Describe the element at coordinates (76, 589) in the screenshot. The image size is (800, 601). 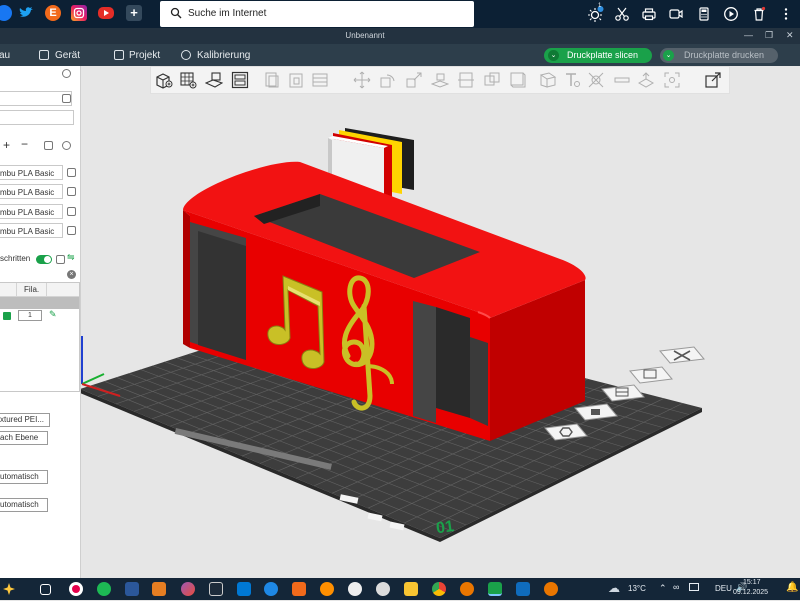
I see `app-icon-opera` at that location.